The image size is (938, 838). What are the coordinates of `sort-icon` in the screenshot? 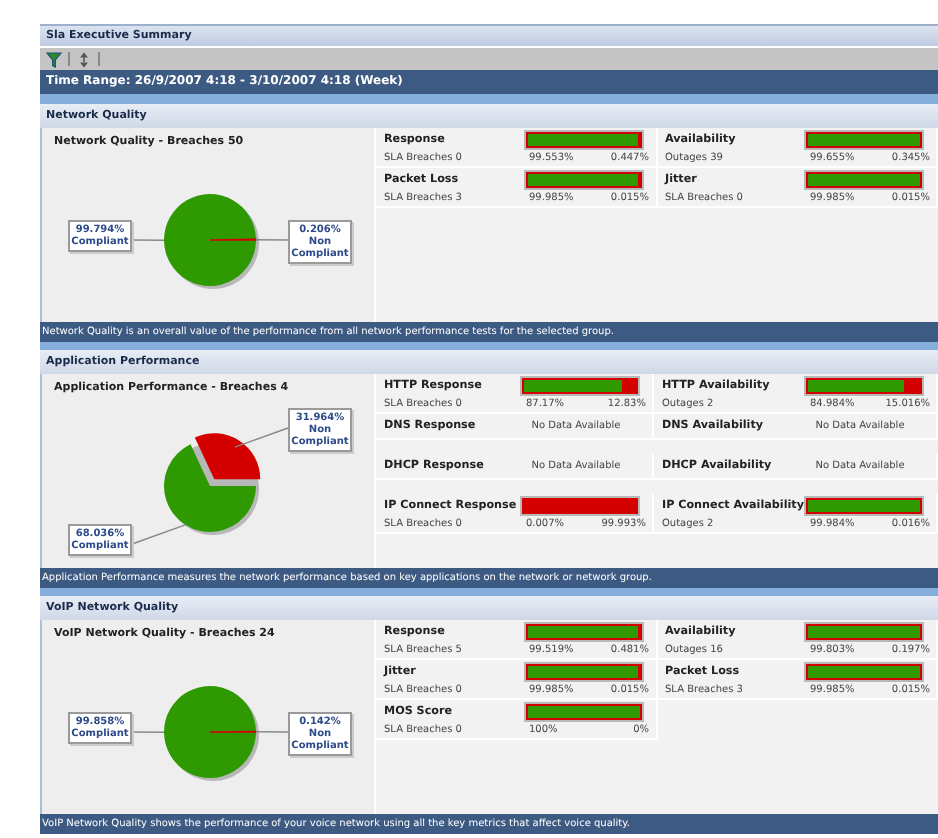 It's located at (84, 59).